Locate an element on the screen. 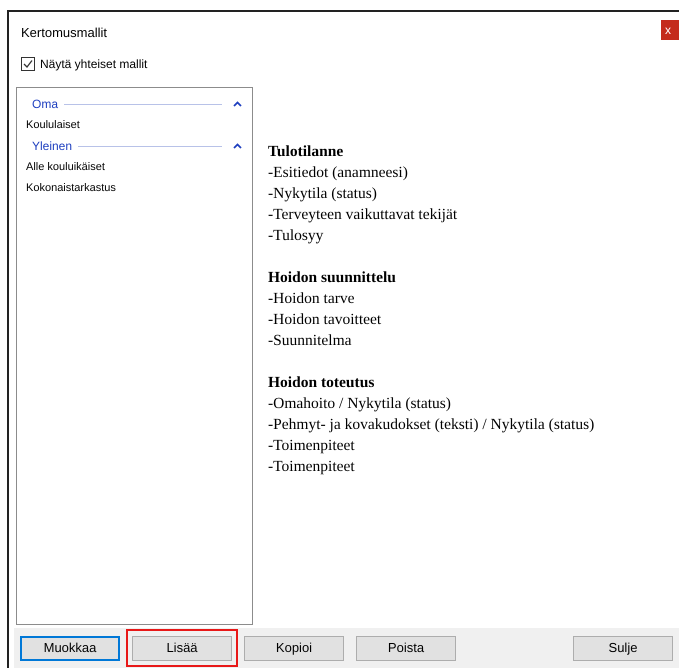  list-item: Kokonaistarkastus is located at coordinates (71, 188).